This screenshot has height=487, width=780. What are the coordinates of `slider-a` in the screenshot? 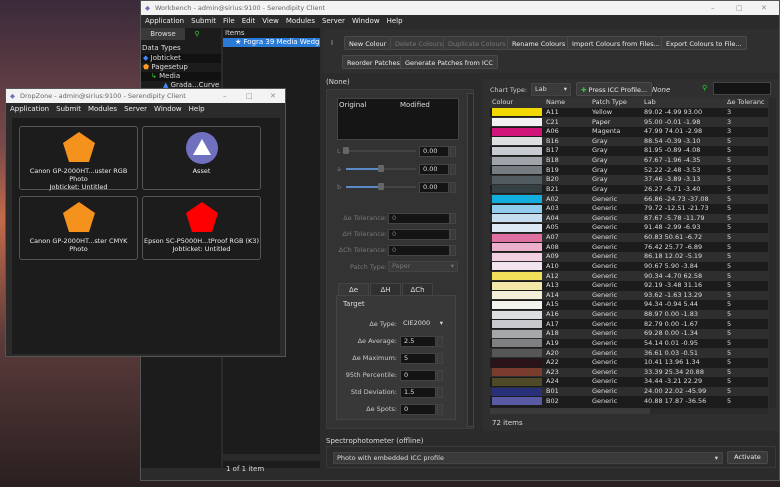 It's located at (381, 168).